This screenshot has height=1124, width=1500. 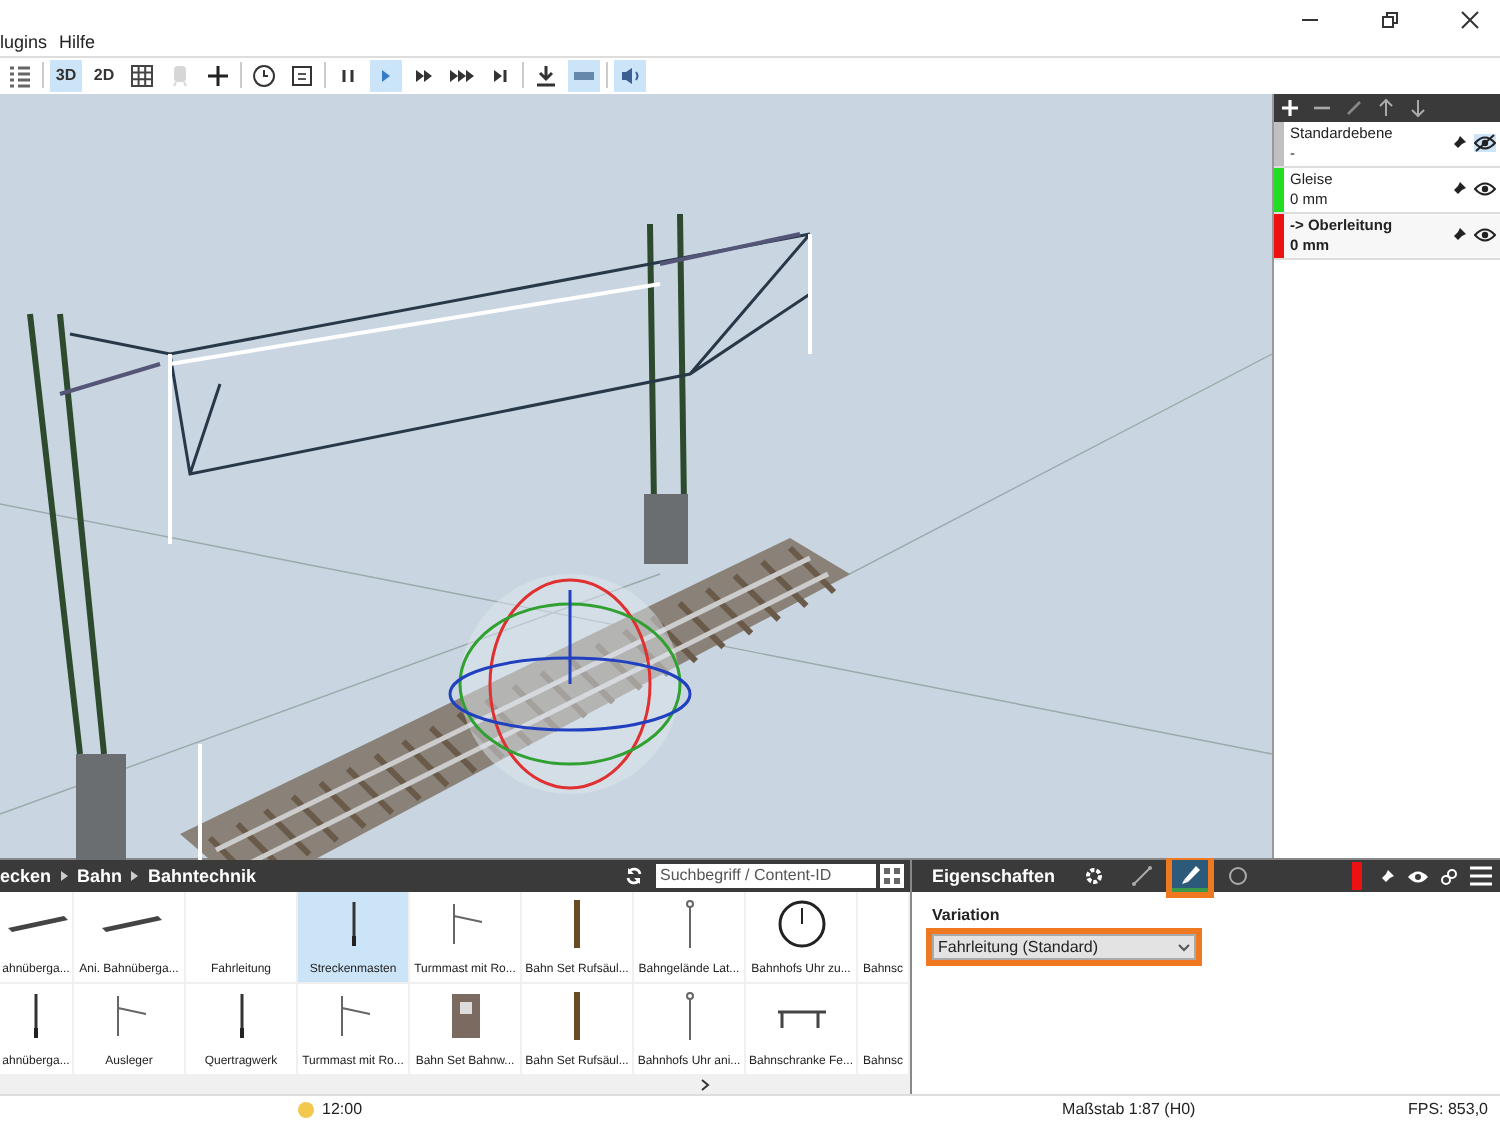 What do you see at coordinates (342, 1110) in the screenshot?
I see `time-readout: 12:00` at bounding box center [342, 1110].